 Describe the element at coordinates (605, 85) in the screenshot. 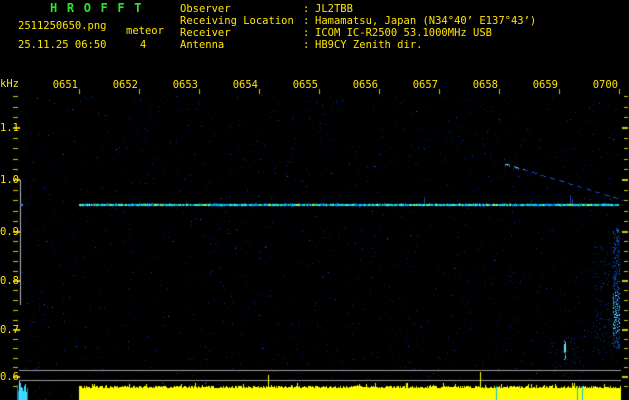

I see `x-tick-label-0700: 0700` at that location.